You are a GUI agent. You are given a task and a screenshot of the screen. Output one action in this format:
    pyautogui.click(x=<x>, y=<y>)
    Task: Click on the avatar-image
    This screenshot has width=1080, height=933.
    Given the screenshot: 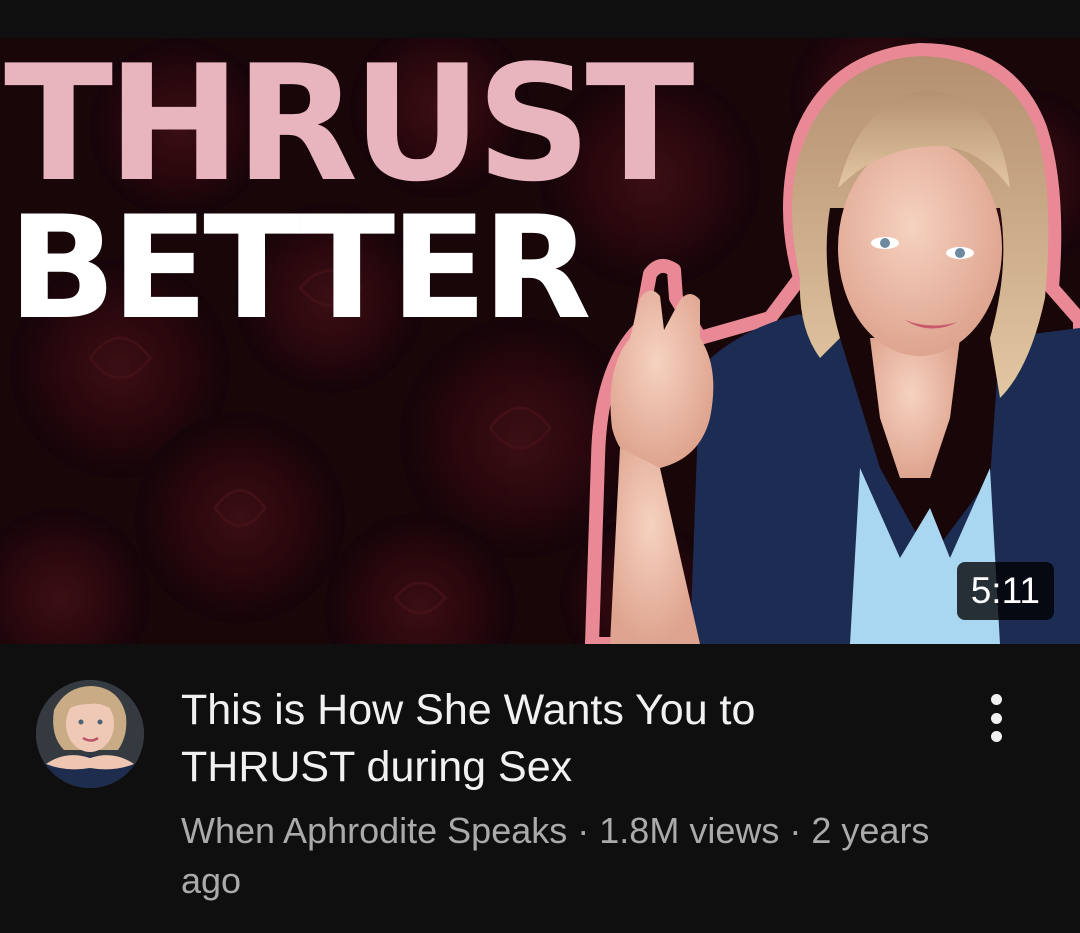 What is the action you would take?
    pyautogui.click(x=90, y=734)
    